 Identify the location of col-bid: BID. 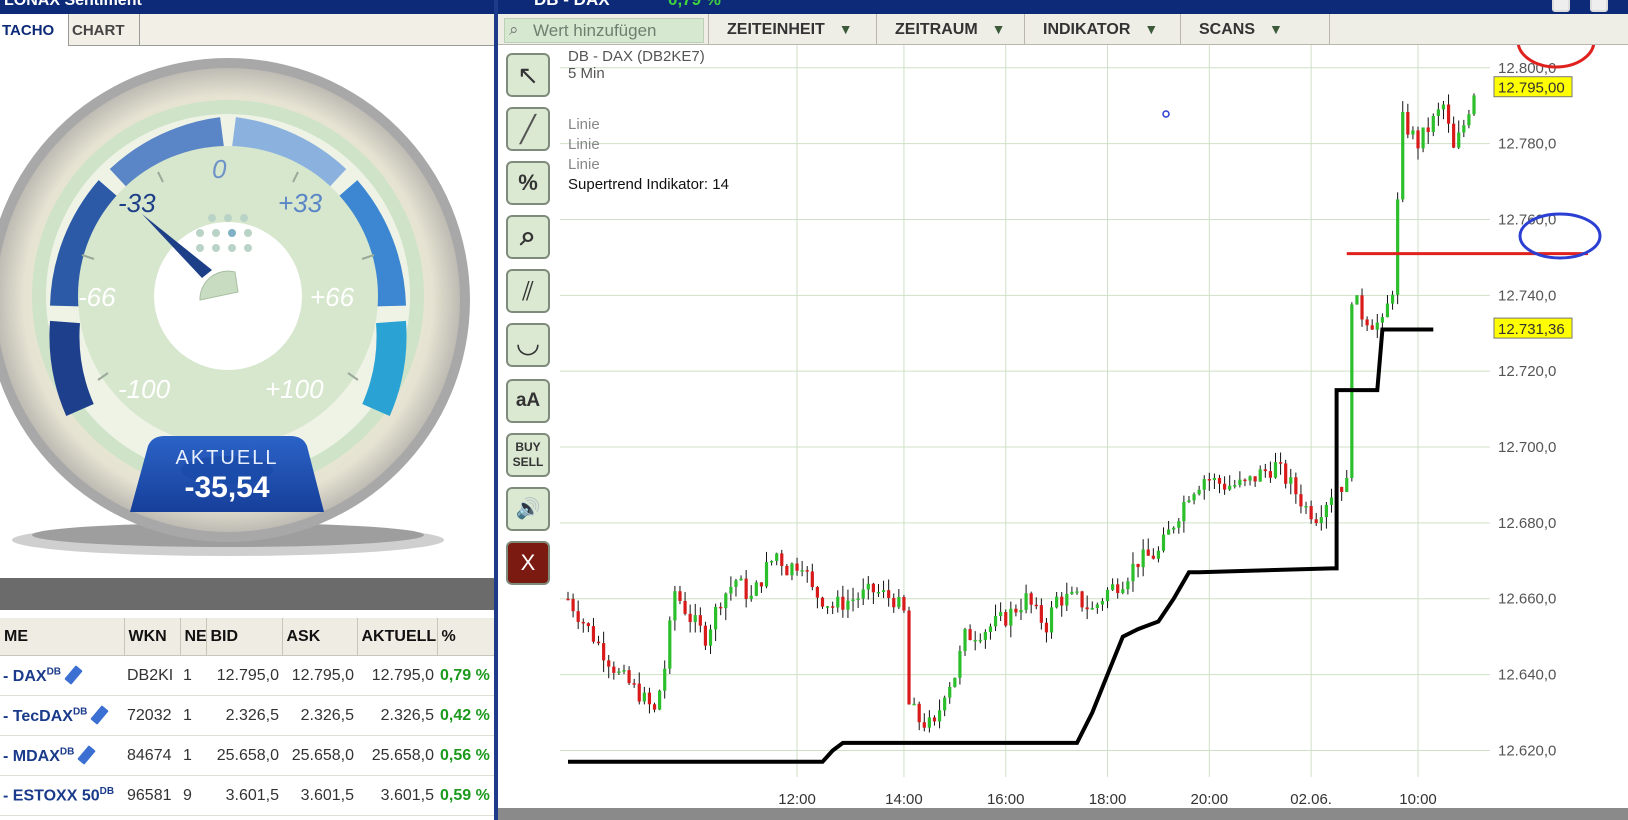
(244, 637).